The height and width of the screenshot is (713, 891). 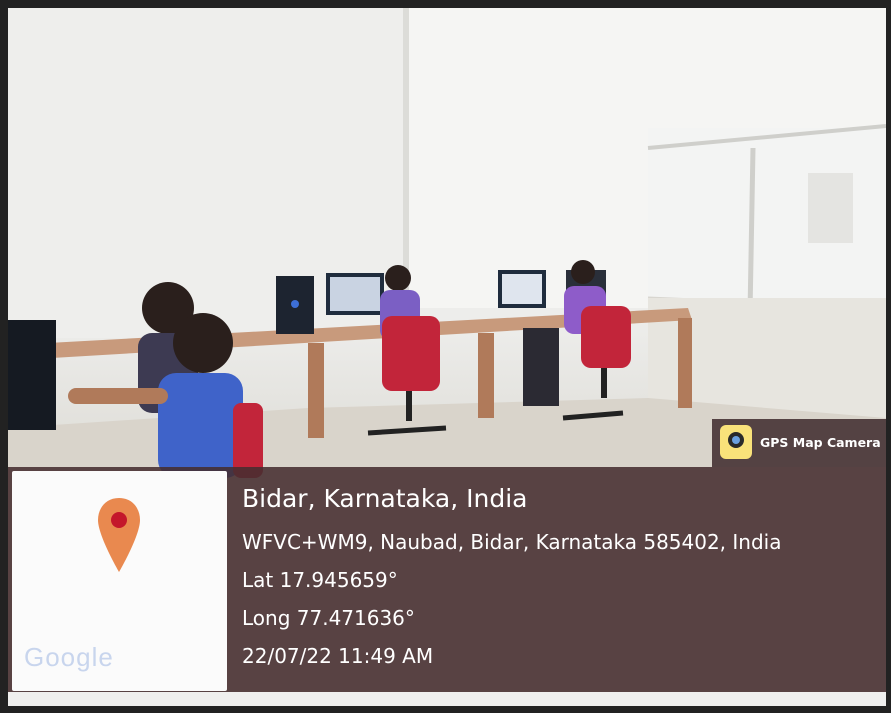 I want to click on timestamp: 22/07/22 11:49 AM, so click(x=338, y=656).